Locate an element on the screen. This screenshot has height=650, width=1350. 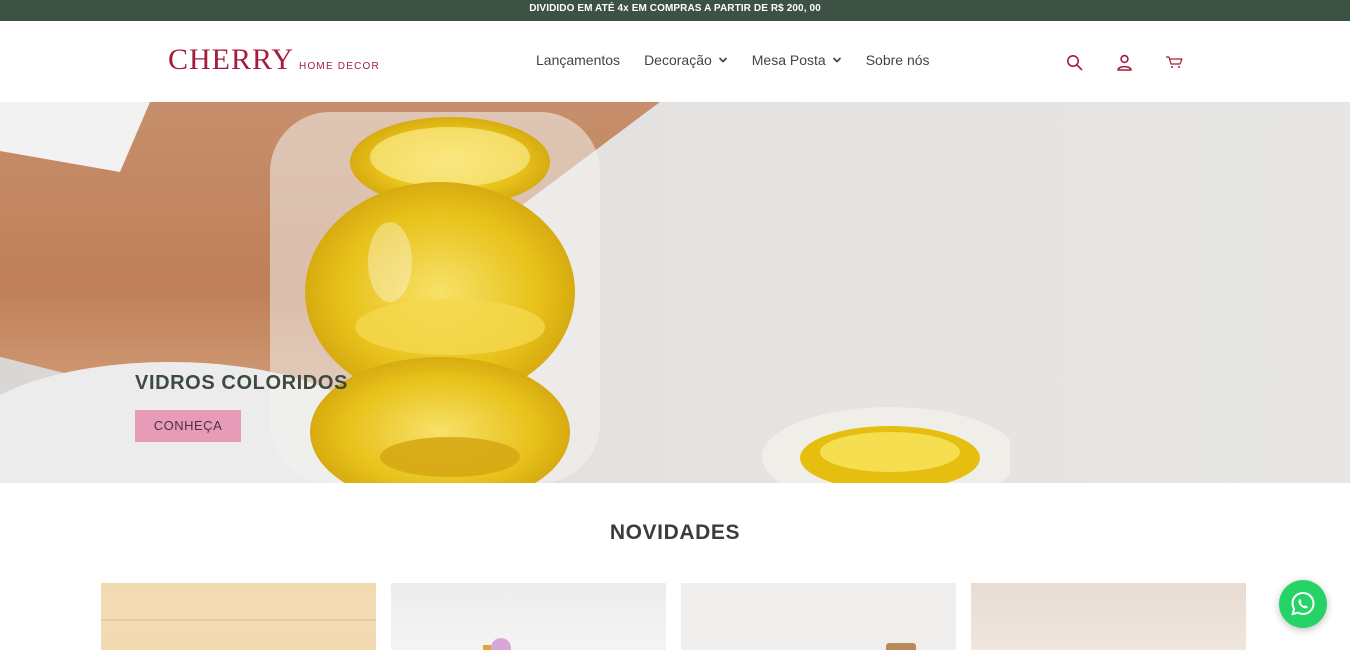
hero-image-vase is located at coordinates (435, 297).